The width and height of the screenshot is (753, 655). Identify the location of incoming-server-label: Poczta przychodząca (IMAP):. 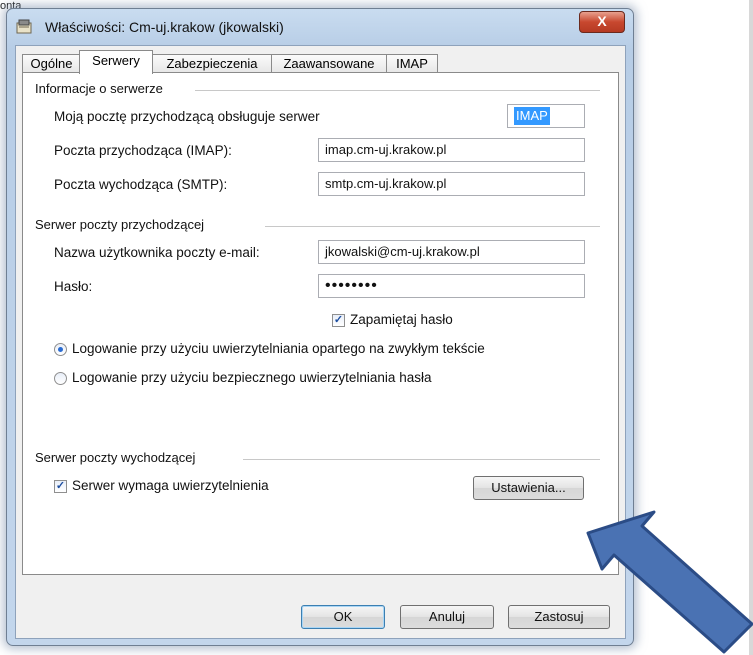
(143, 150).